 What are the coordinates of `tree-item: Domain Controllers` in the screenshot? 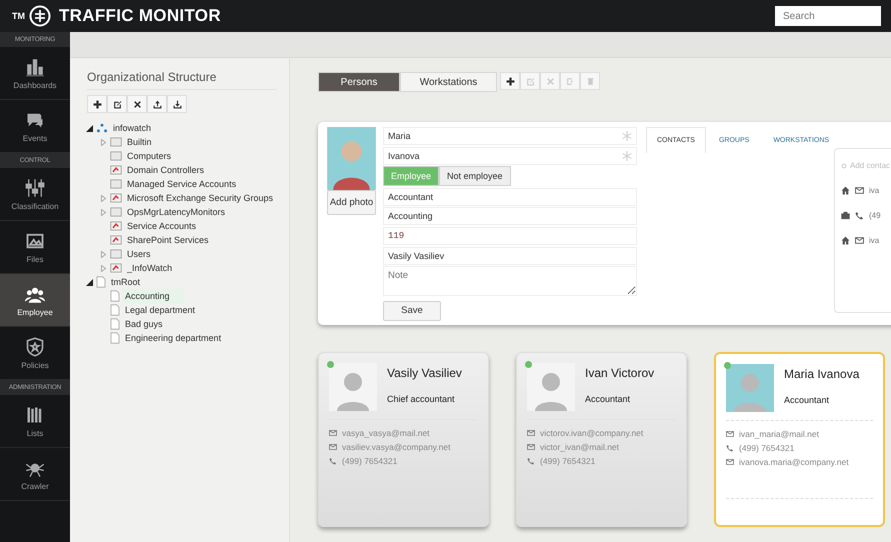 It's located at (164, 170).